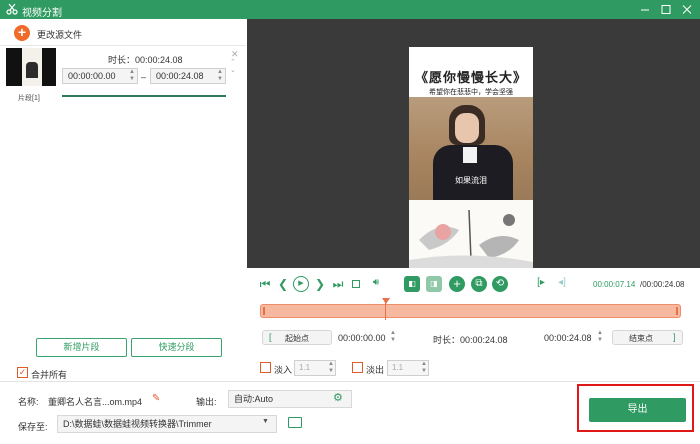 The width and height of the screenshot is (700, 444). Describe the element at coordinates (188, 76) in the screenshot. I see `segment-end-input: 00:00:24.08` at that location.